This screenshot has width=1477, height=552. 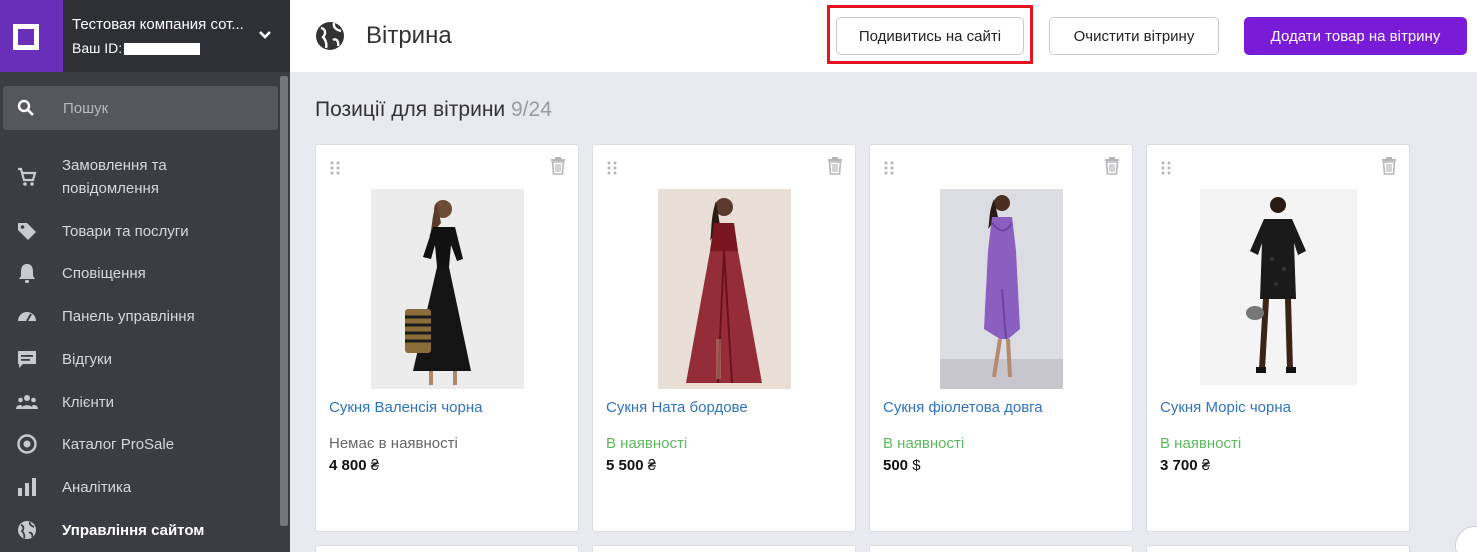 I want to click on help-button, so click(x=1466, y=539).